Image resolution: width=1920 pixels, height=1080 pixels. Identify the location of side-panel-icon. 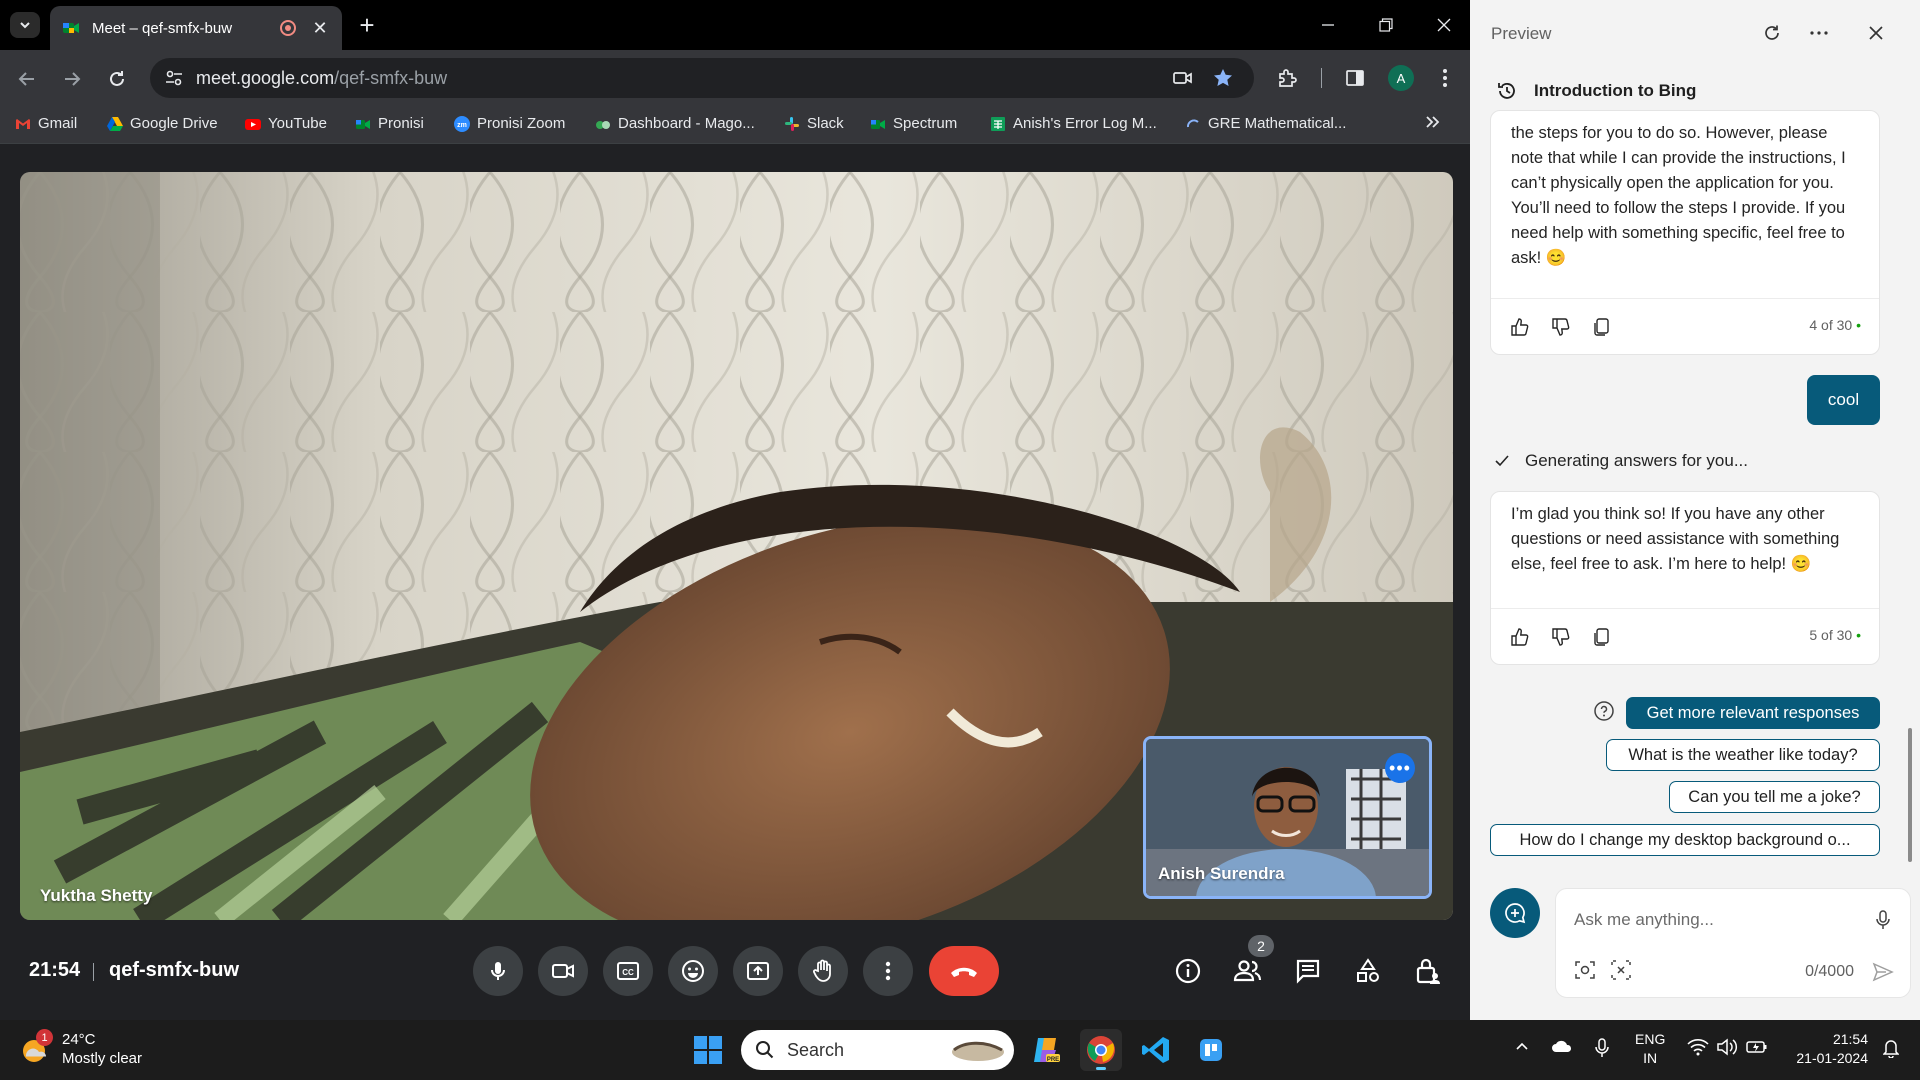
(1355, 78).